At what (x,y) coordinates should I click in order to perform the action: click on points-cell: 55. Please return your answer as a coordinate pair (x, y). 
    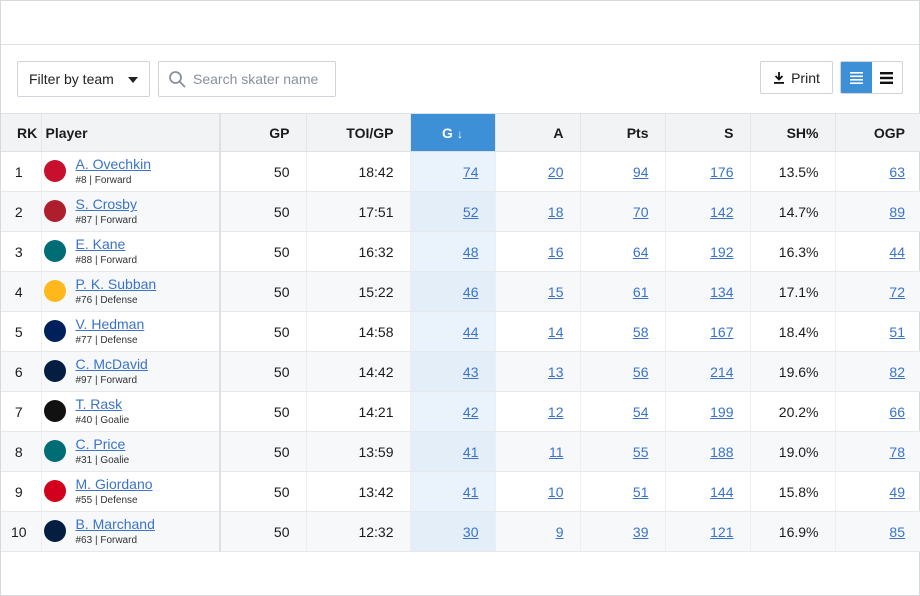
    Looking at the image, I should click on (622, 451).